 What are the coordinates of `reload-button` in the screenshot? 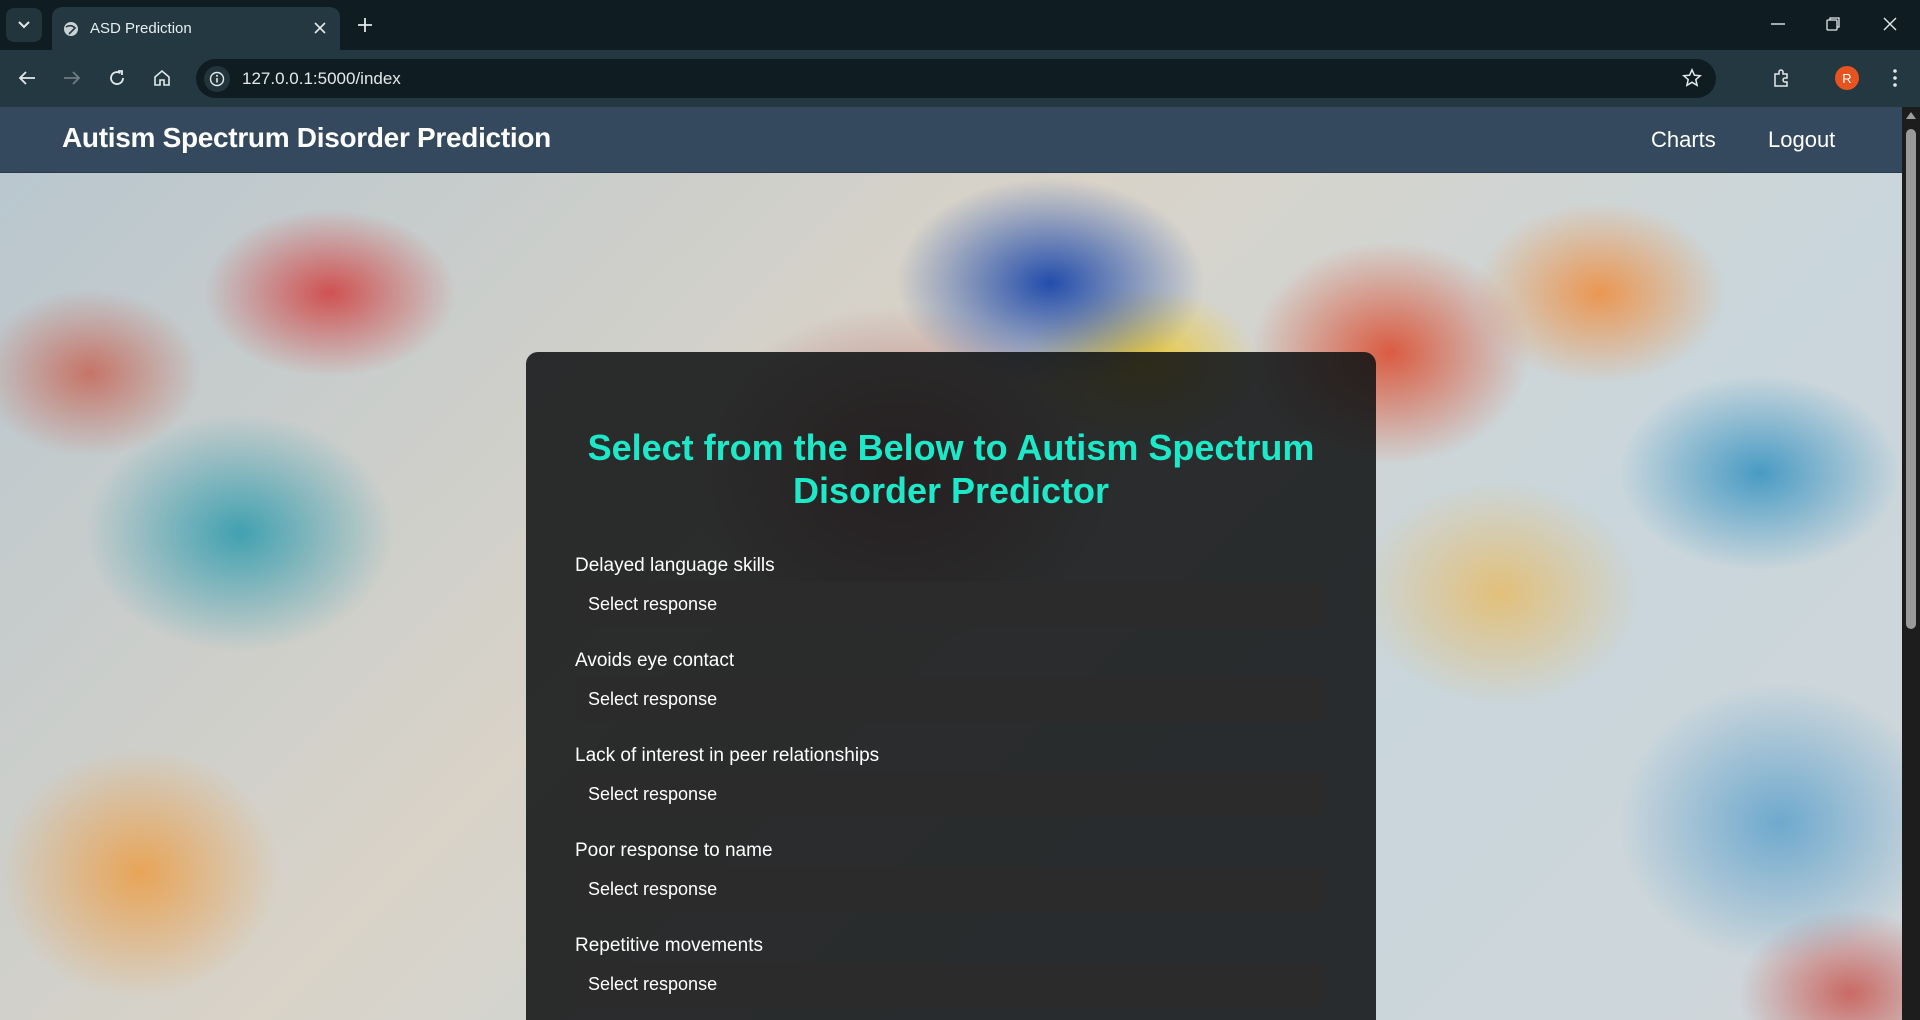 It's located at (117, 78).